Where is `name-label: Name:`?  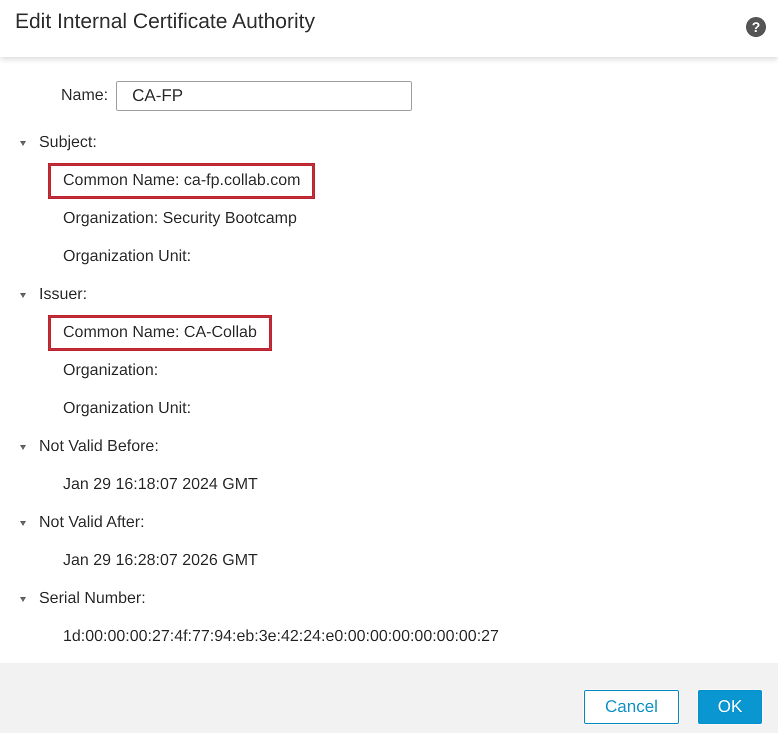
name-label: Name: is located at coordinates (84, 96).